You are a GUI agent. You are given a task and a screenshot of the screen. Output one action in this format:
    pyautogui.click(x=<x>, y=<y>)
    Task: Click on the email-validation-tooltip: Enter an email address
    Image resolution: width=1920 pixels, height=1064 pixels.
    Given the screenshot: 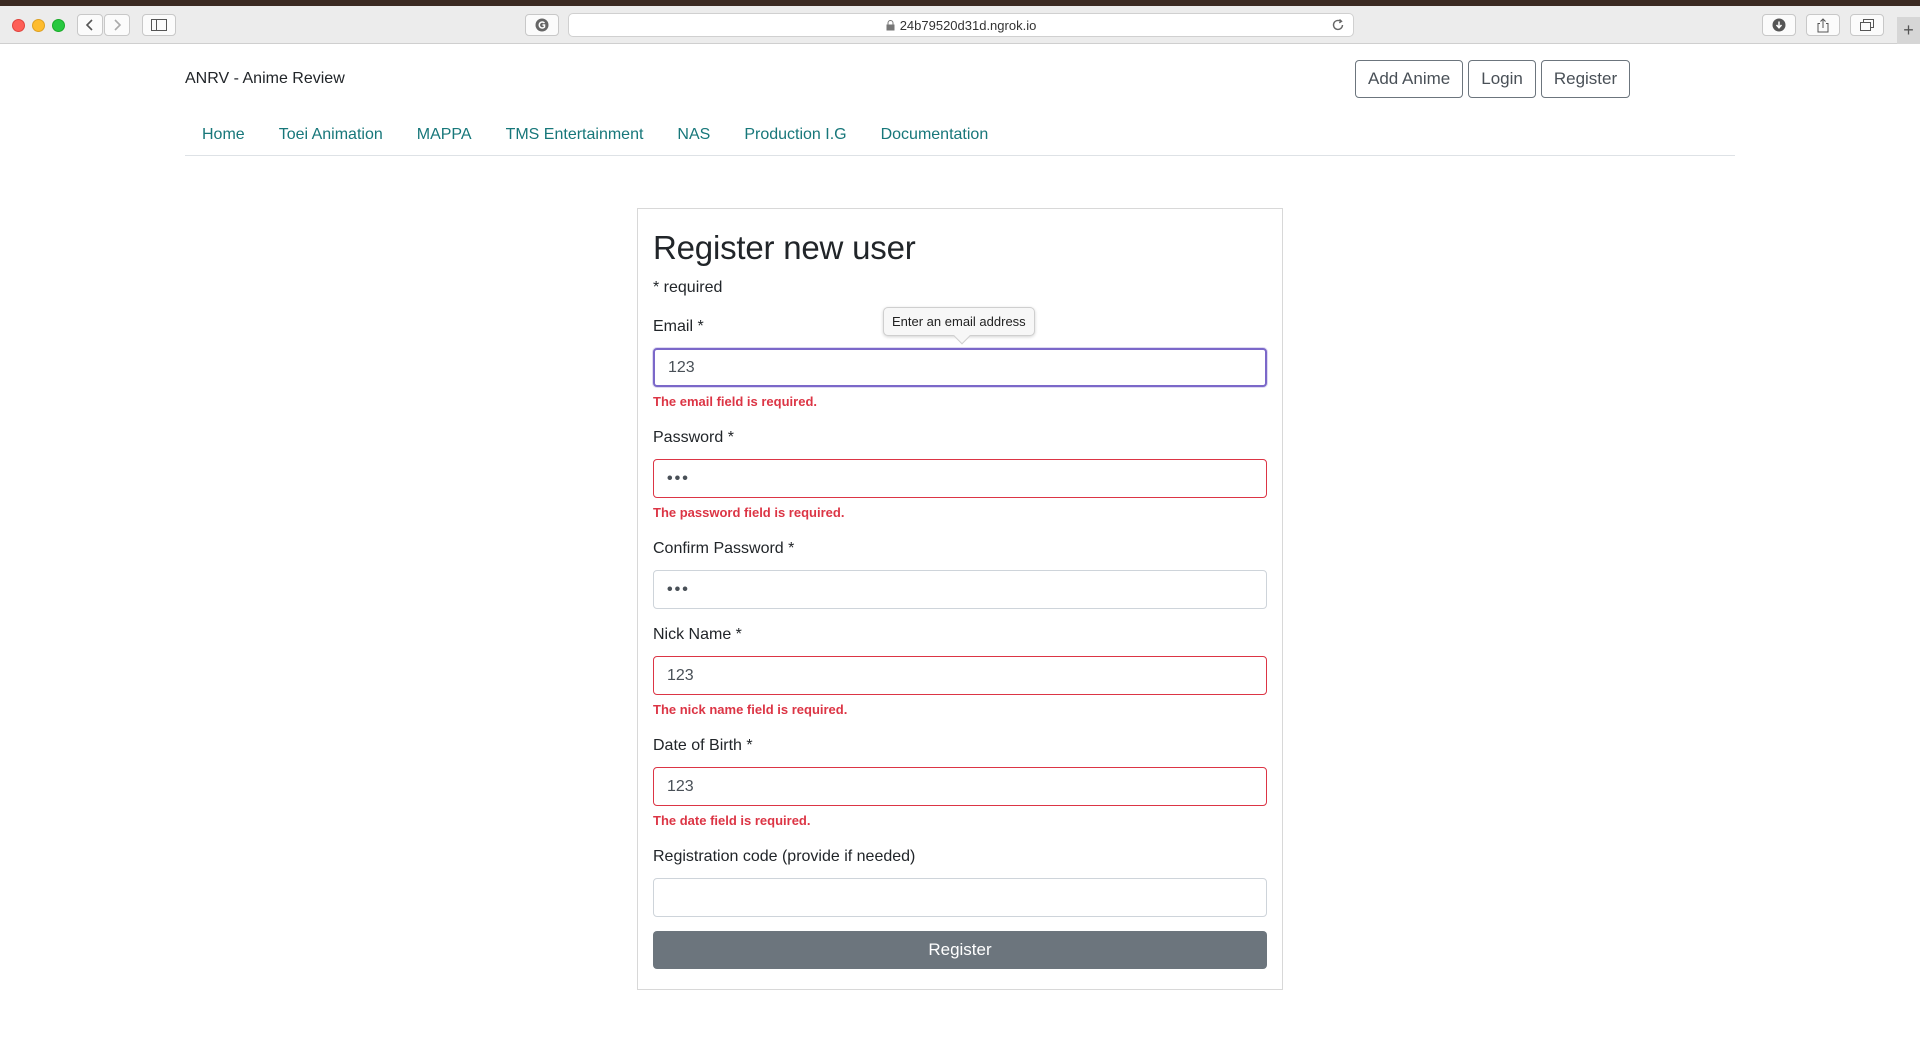 What is the action you would take?
    pyautogui.click(x=959, y=326)
    